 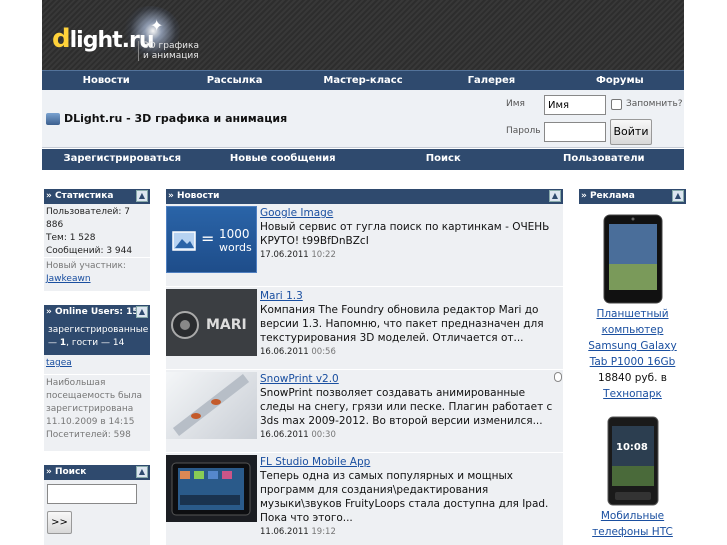 What do you see at coordinates (171, 46) in the screenshot?
I see `logo-tagline-line1: 3D графика` at bounding box center [171, 46].